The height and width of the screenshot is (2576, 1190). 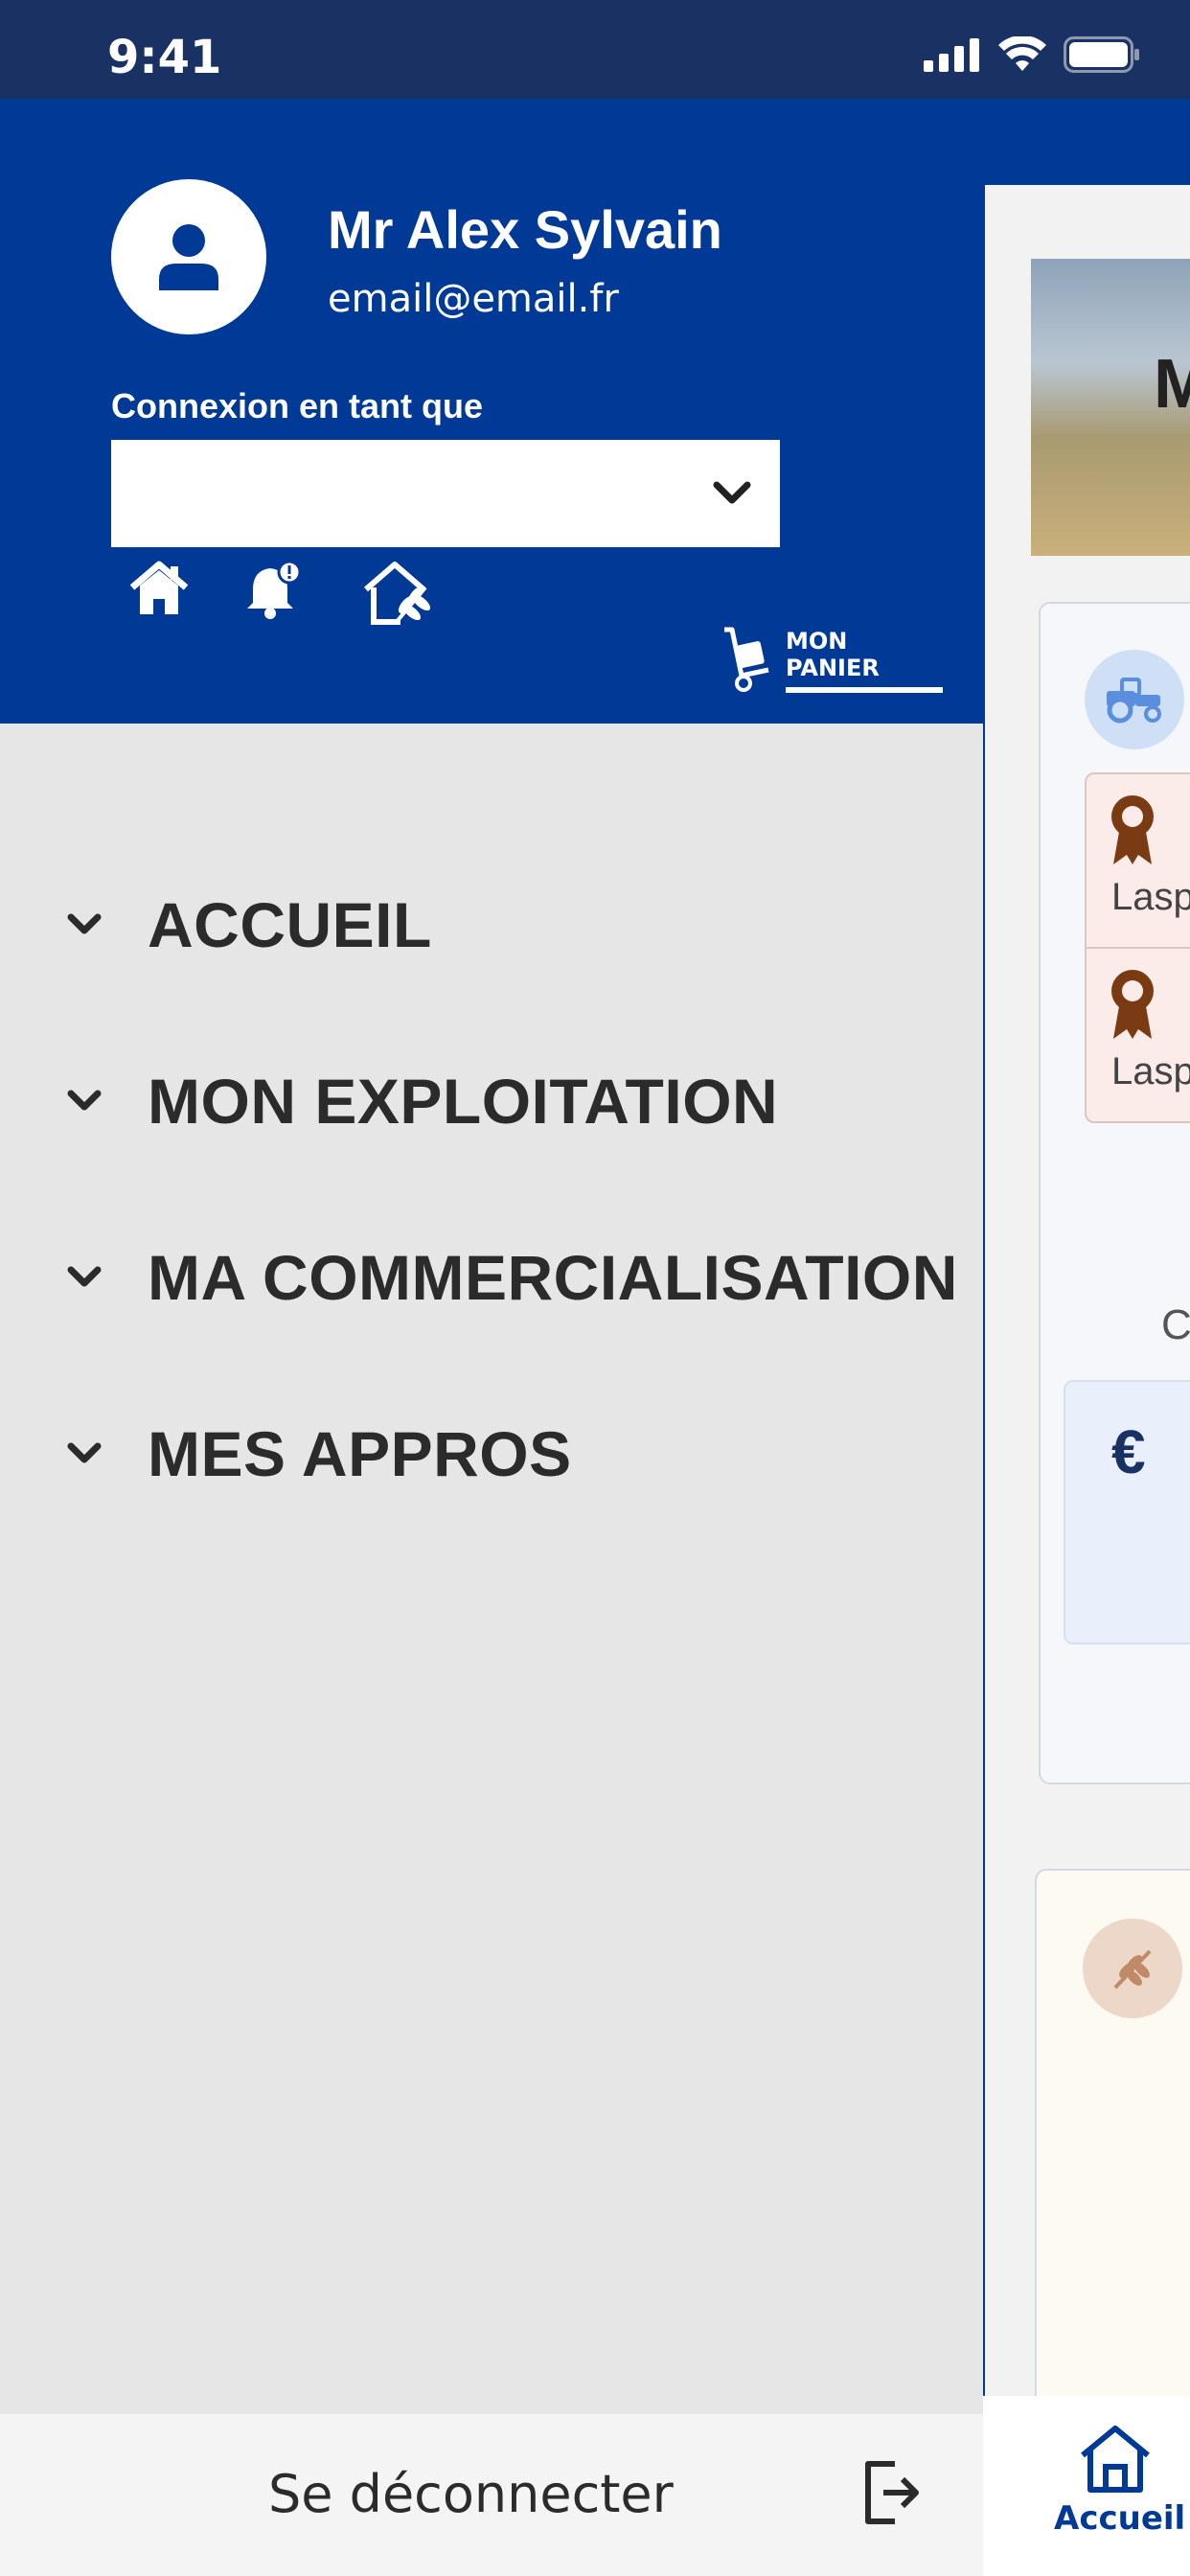 What do you see at coordinates (865, 660) in the screenshot?
I see `cart-label: MON PANIER` at bounding box center [865, 660].